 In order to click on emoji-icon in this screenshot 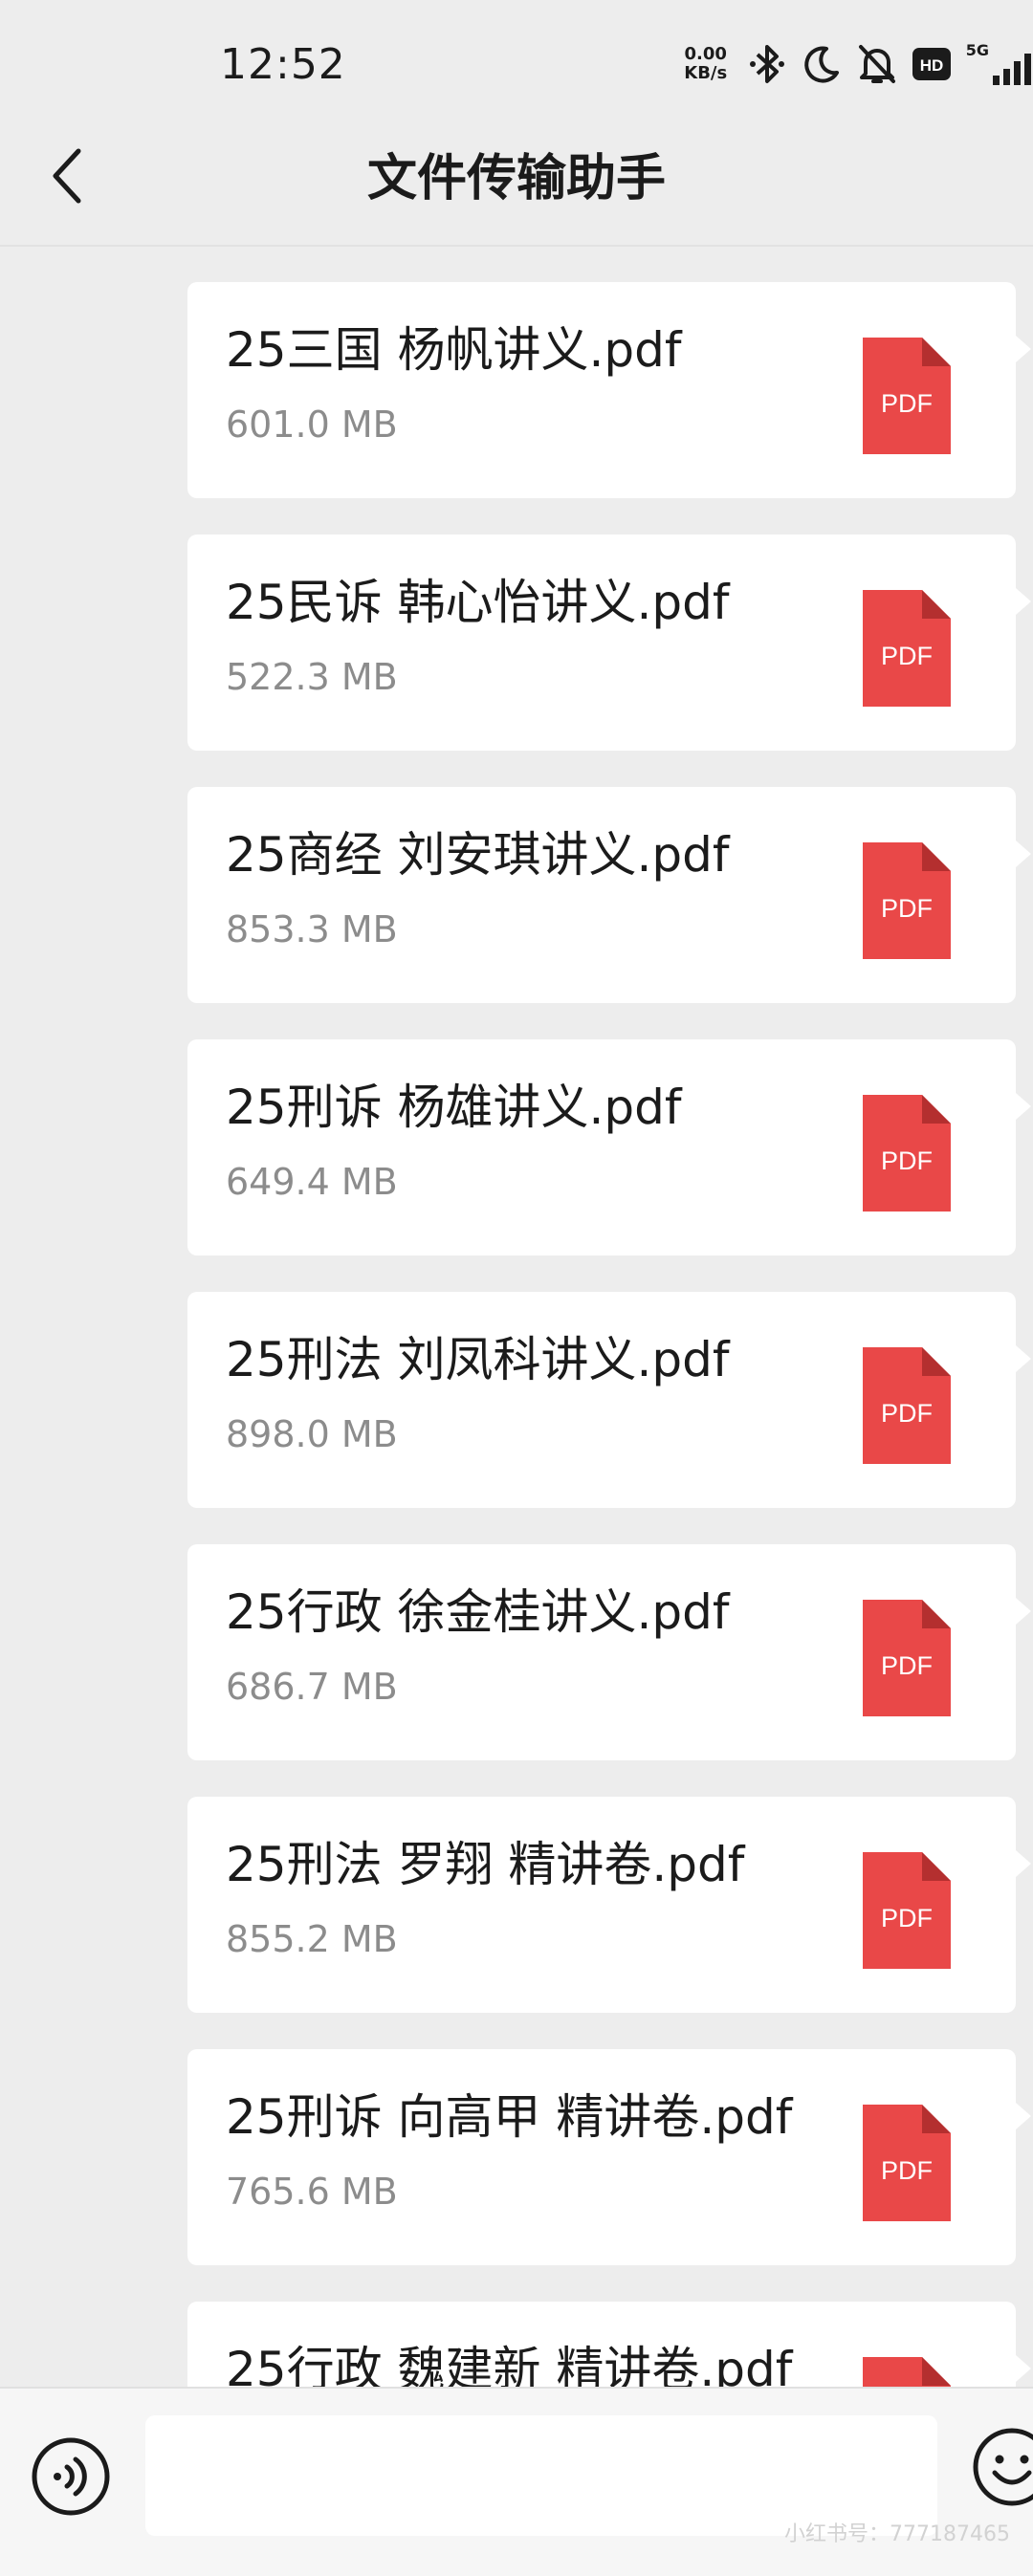, I will do `click(1003, 2467)`.